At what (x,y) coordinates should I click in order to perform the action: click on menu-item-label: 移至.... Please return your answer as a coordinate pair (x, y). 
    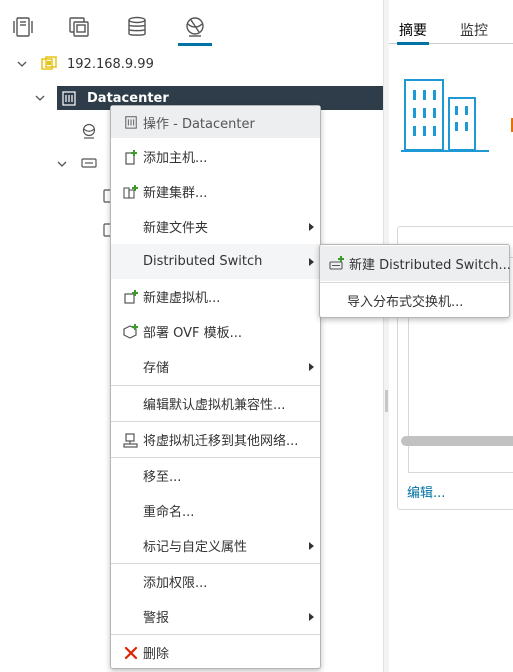
    Looking at the image, I should click on (162, 477).